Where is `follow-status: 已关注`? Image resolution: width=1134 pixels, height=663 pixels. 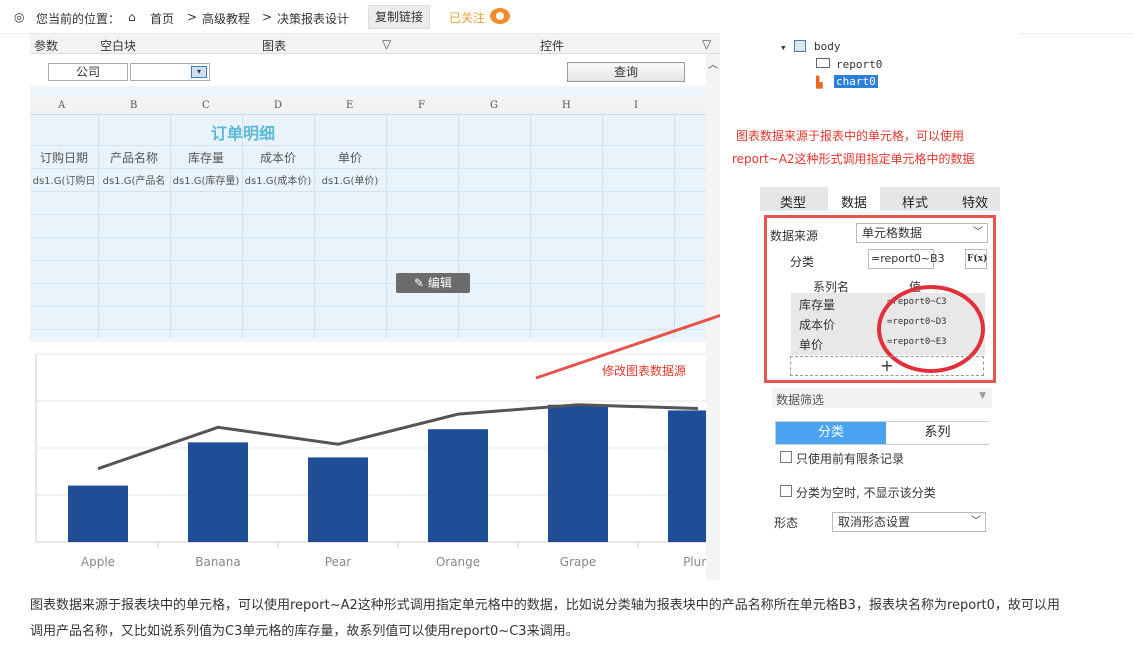 follow-status: 已关注 is located at coordinates (467, 17).